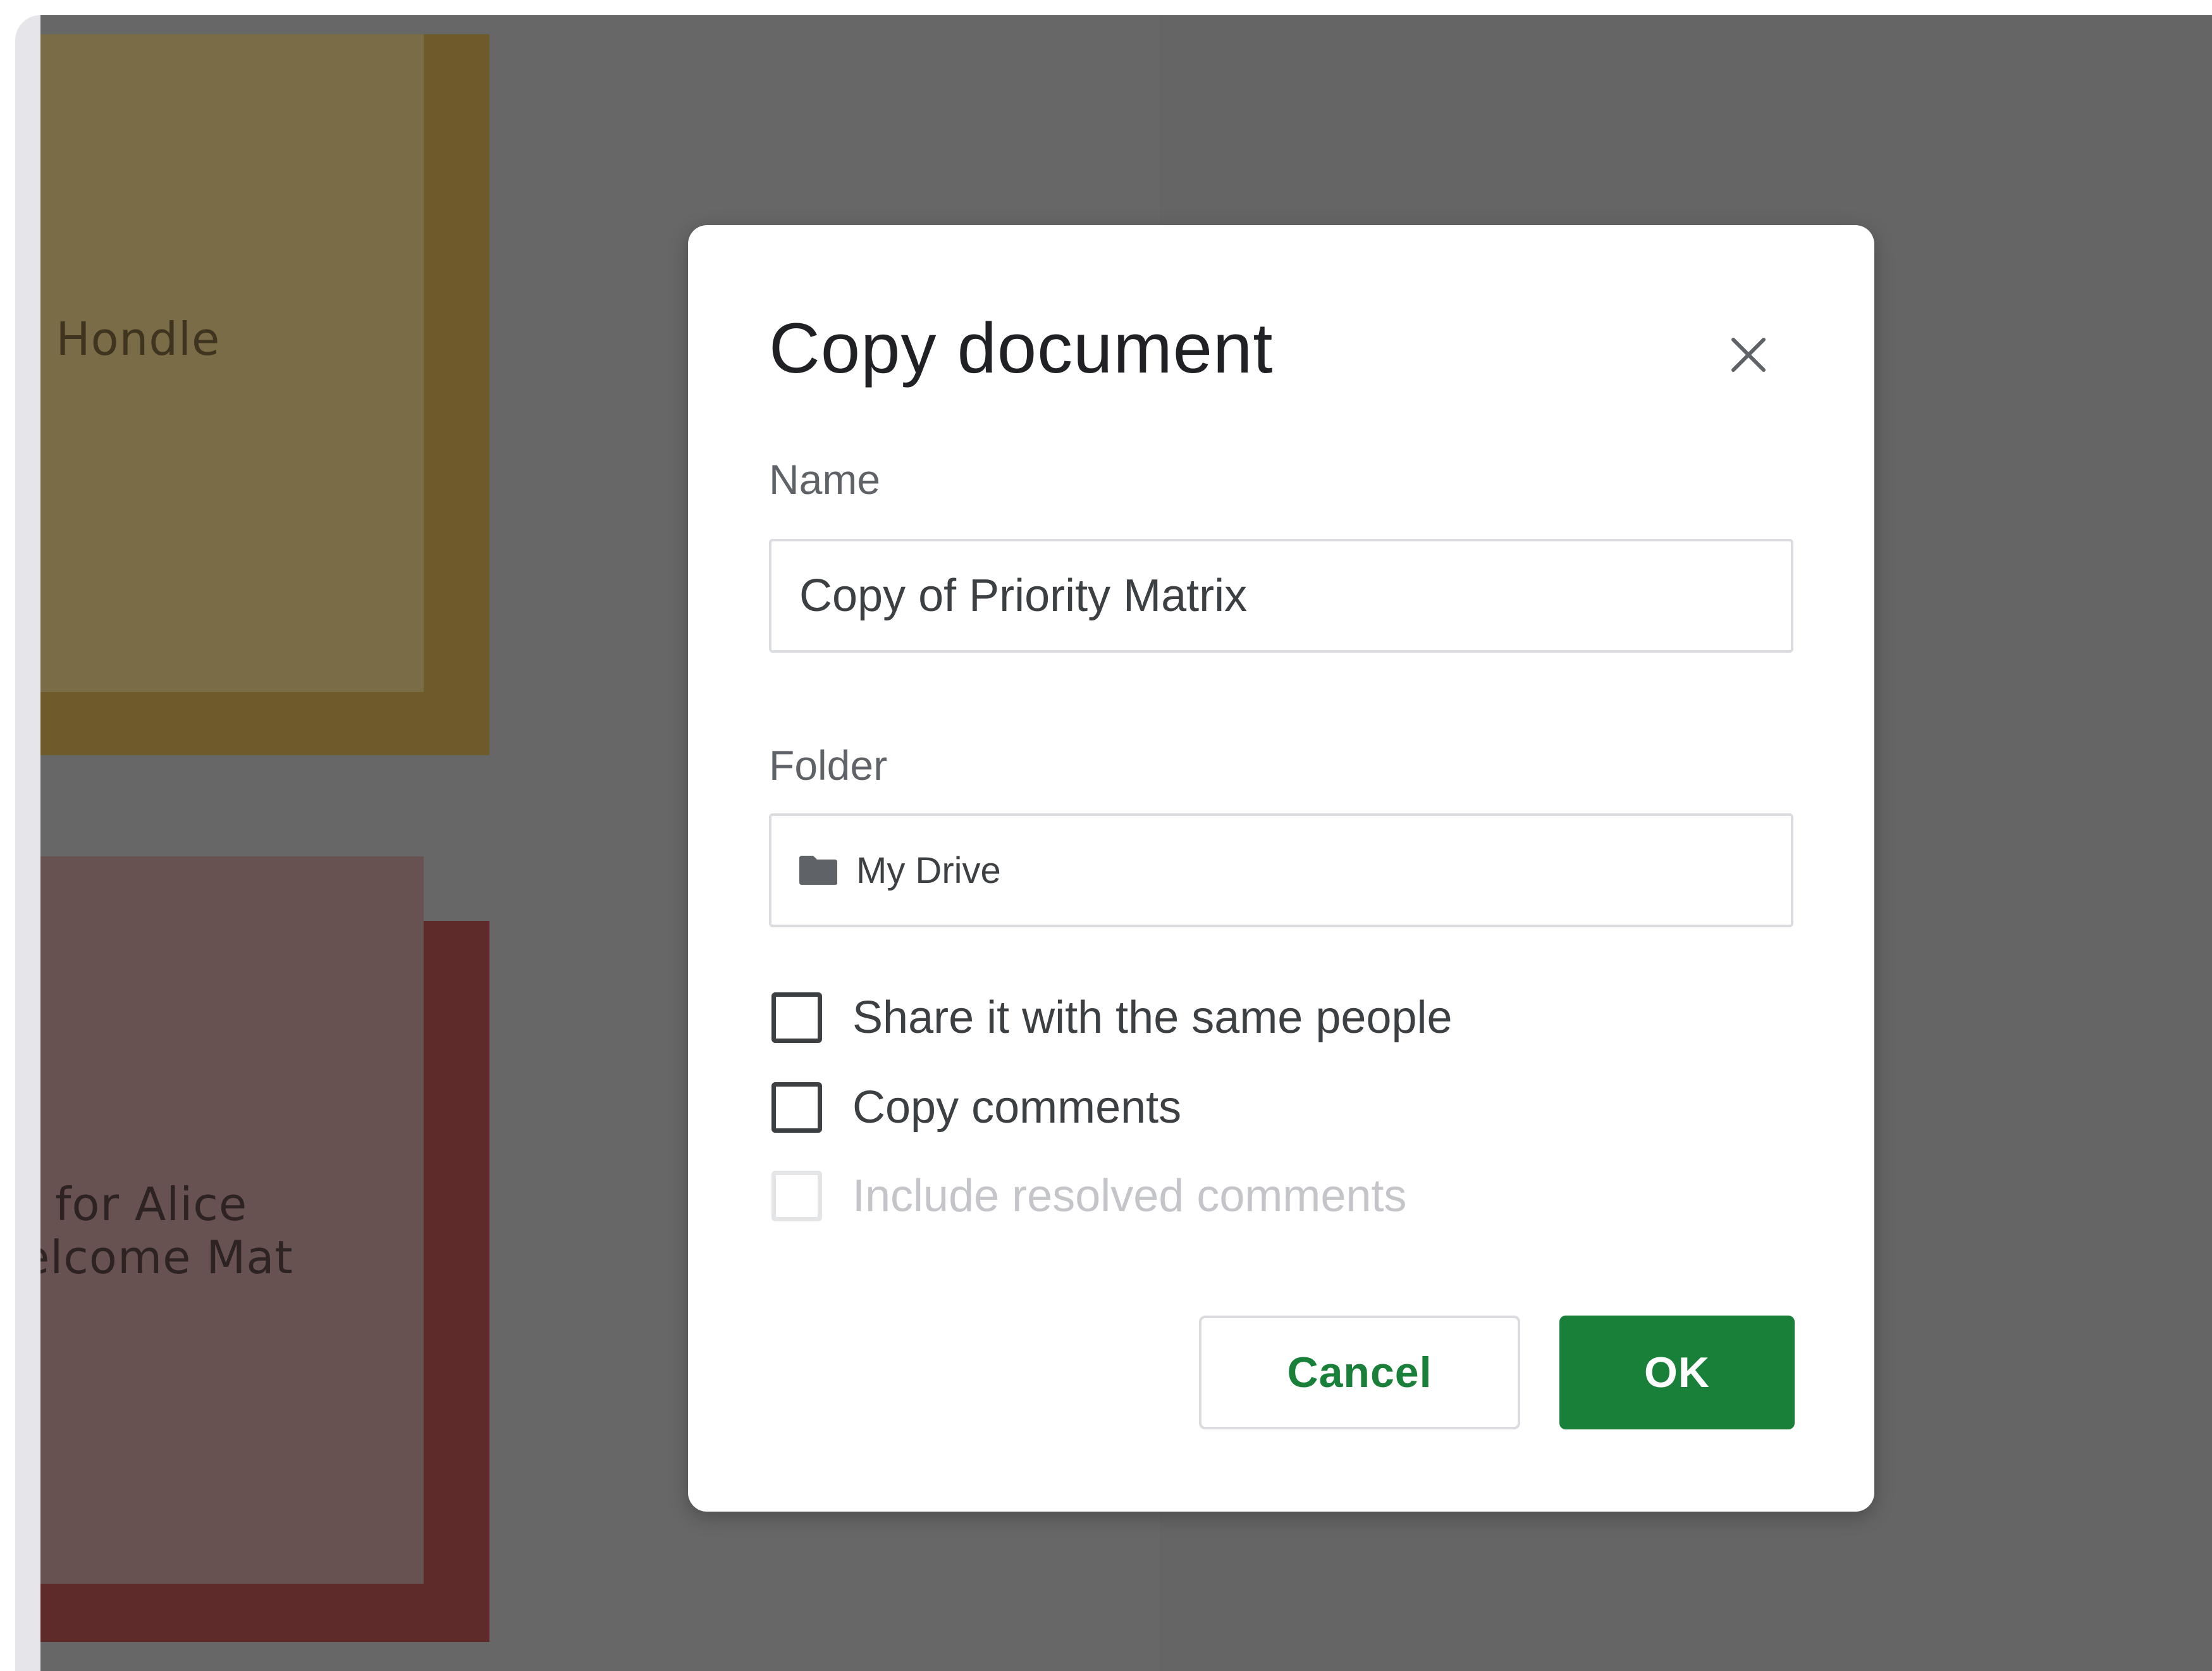 This screenshot has width=2212, height=1671. I want to click on ok-button: OK, so click(1677, 1372).